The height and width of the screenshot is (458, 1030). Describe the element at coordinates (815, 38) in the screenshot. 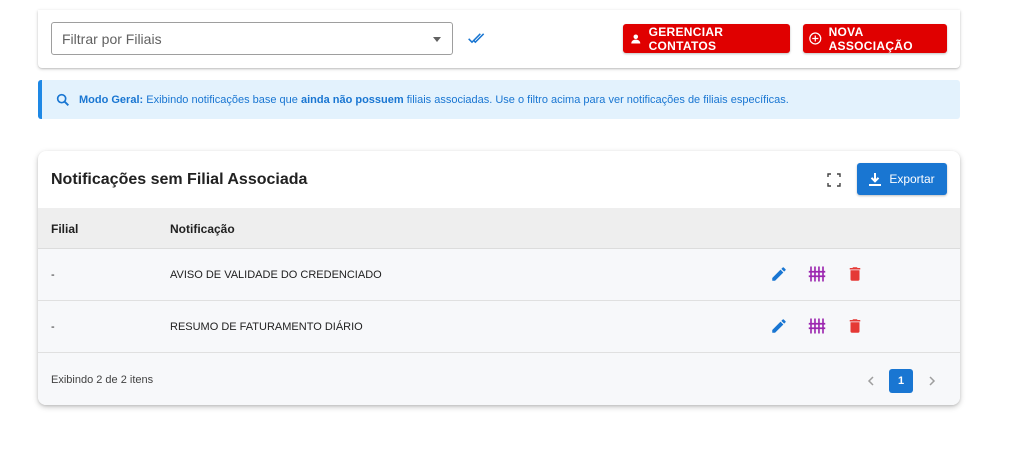

I see `add-circle-icon` at that location.